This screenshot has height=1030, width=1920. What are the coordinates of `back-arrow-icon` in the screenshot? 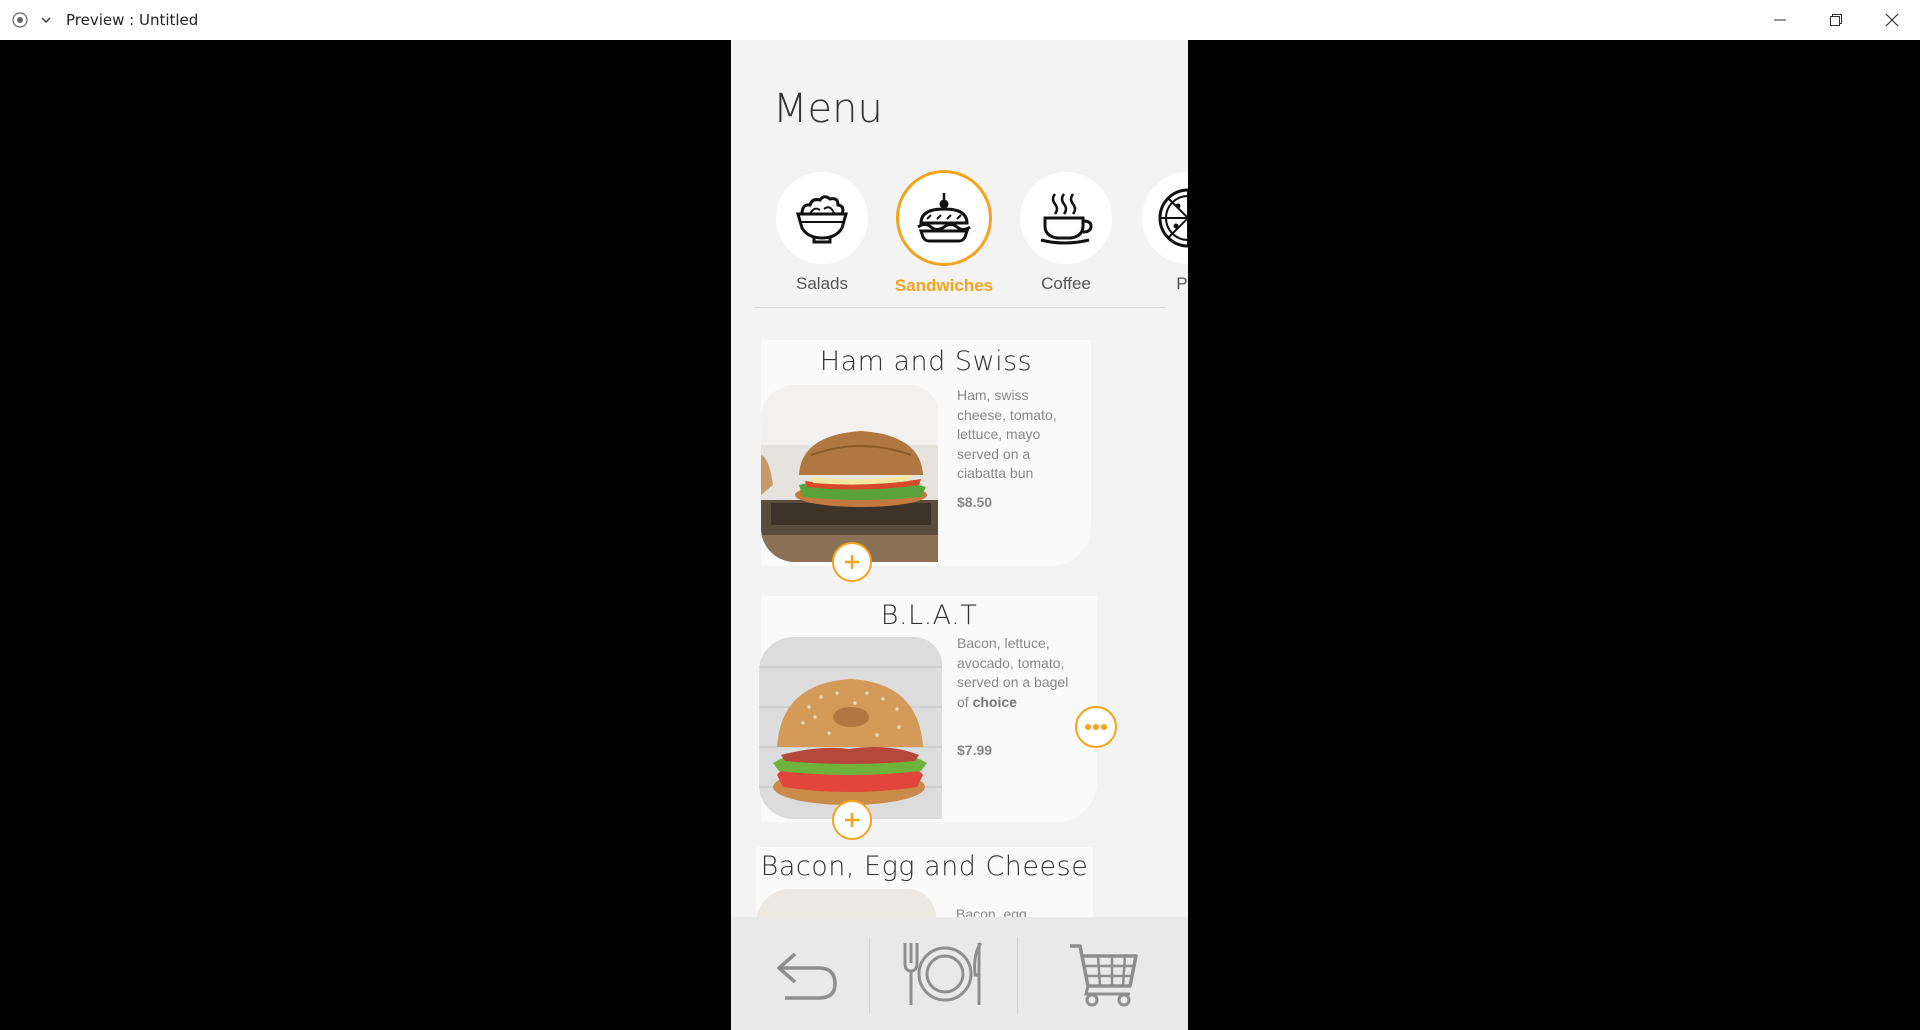 It's located at (807, 976).